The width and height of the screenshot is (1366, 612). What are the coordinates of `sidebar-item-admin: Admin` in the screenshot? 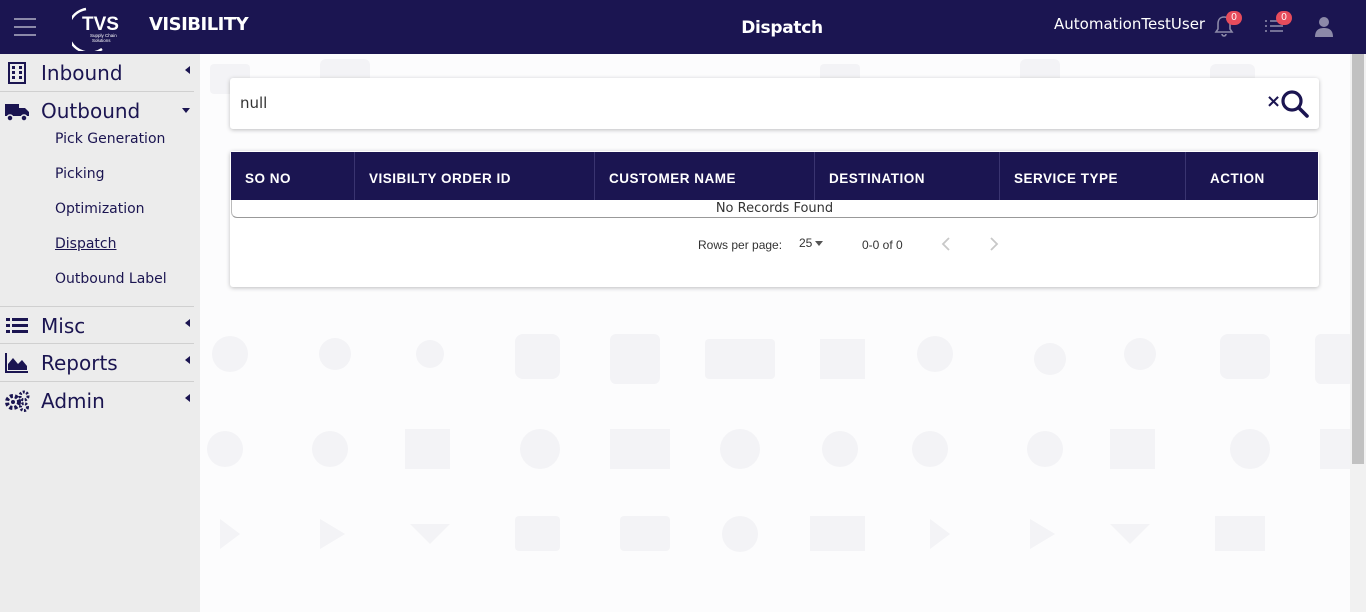 It's located at (97, 401).